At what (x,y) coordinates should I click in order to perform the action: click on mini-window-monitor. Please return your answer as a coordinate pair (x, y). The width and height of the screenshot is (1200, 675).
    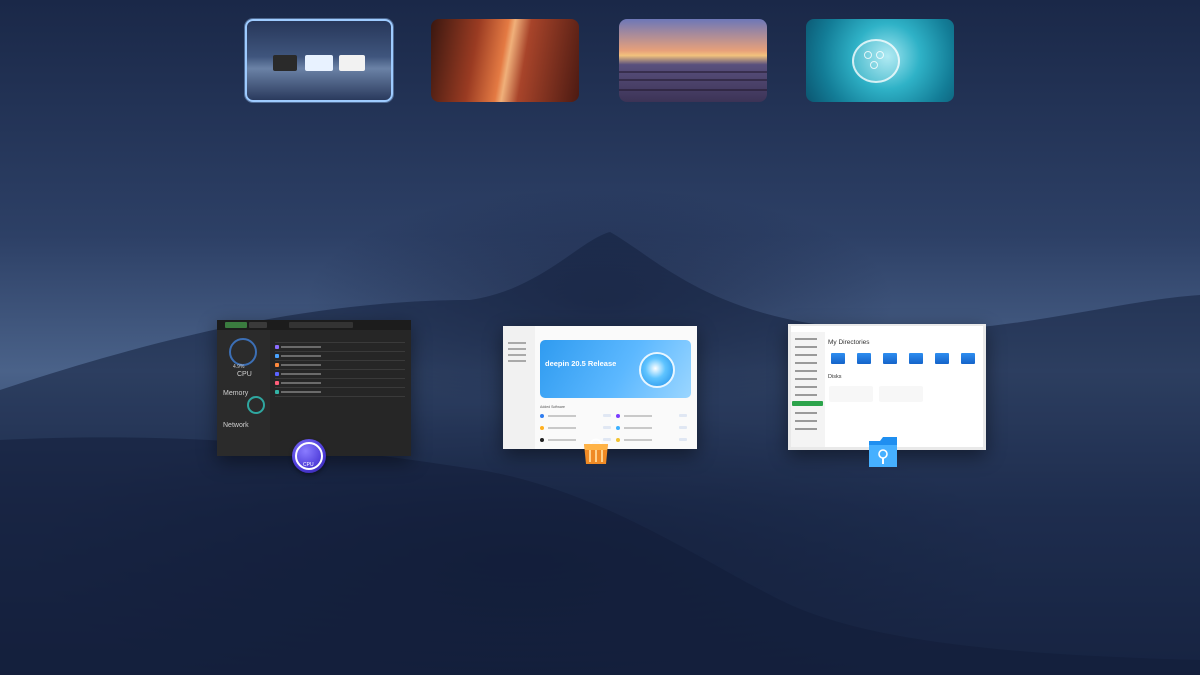
    Looking at the image, I should click on (285, 63).